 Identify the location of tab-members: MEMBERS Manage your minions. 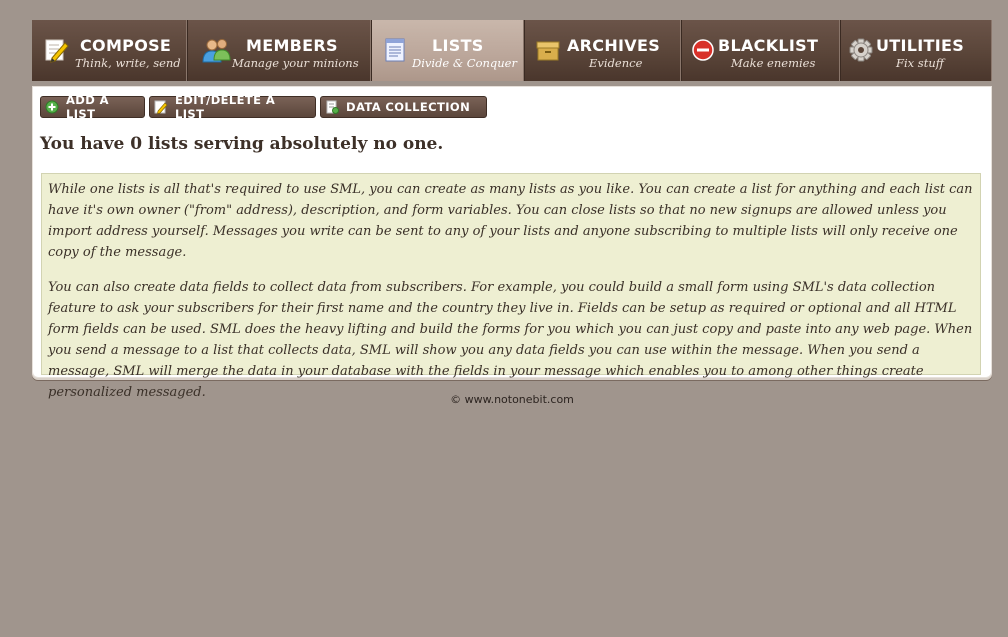
(279, 50).